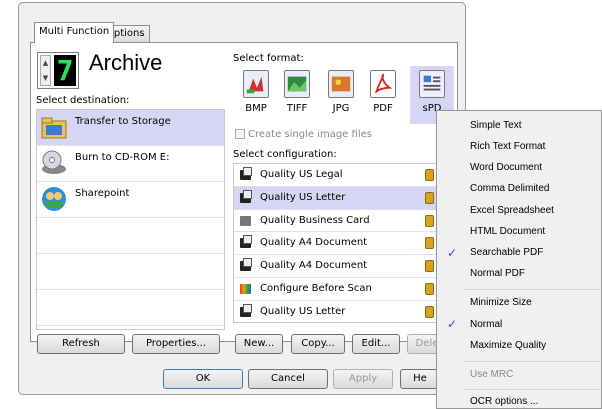  I want to click on format-tiff: TIFF, so click(297, 95).